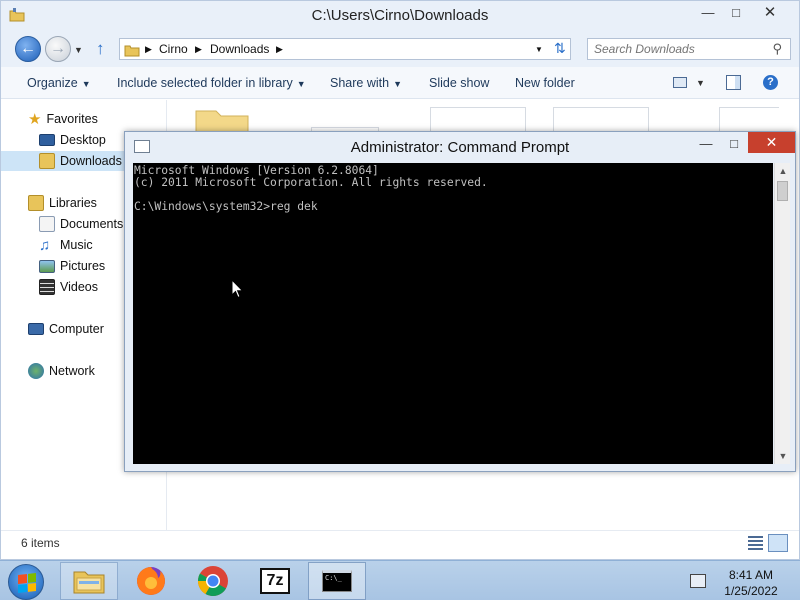 This screenshot has width=800, height=600. I want to click on console-prompt-line: C:\Windows\system32>reg dek, so click(226, 206).